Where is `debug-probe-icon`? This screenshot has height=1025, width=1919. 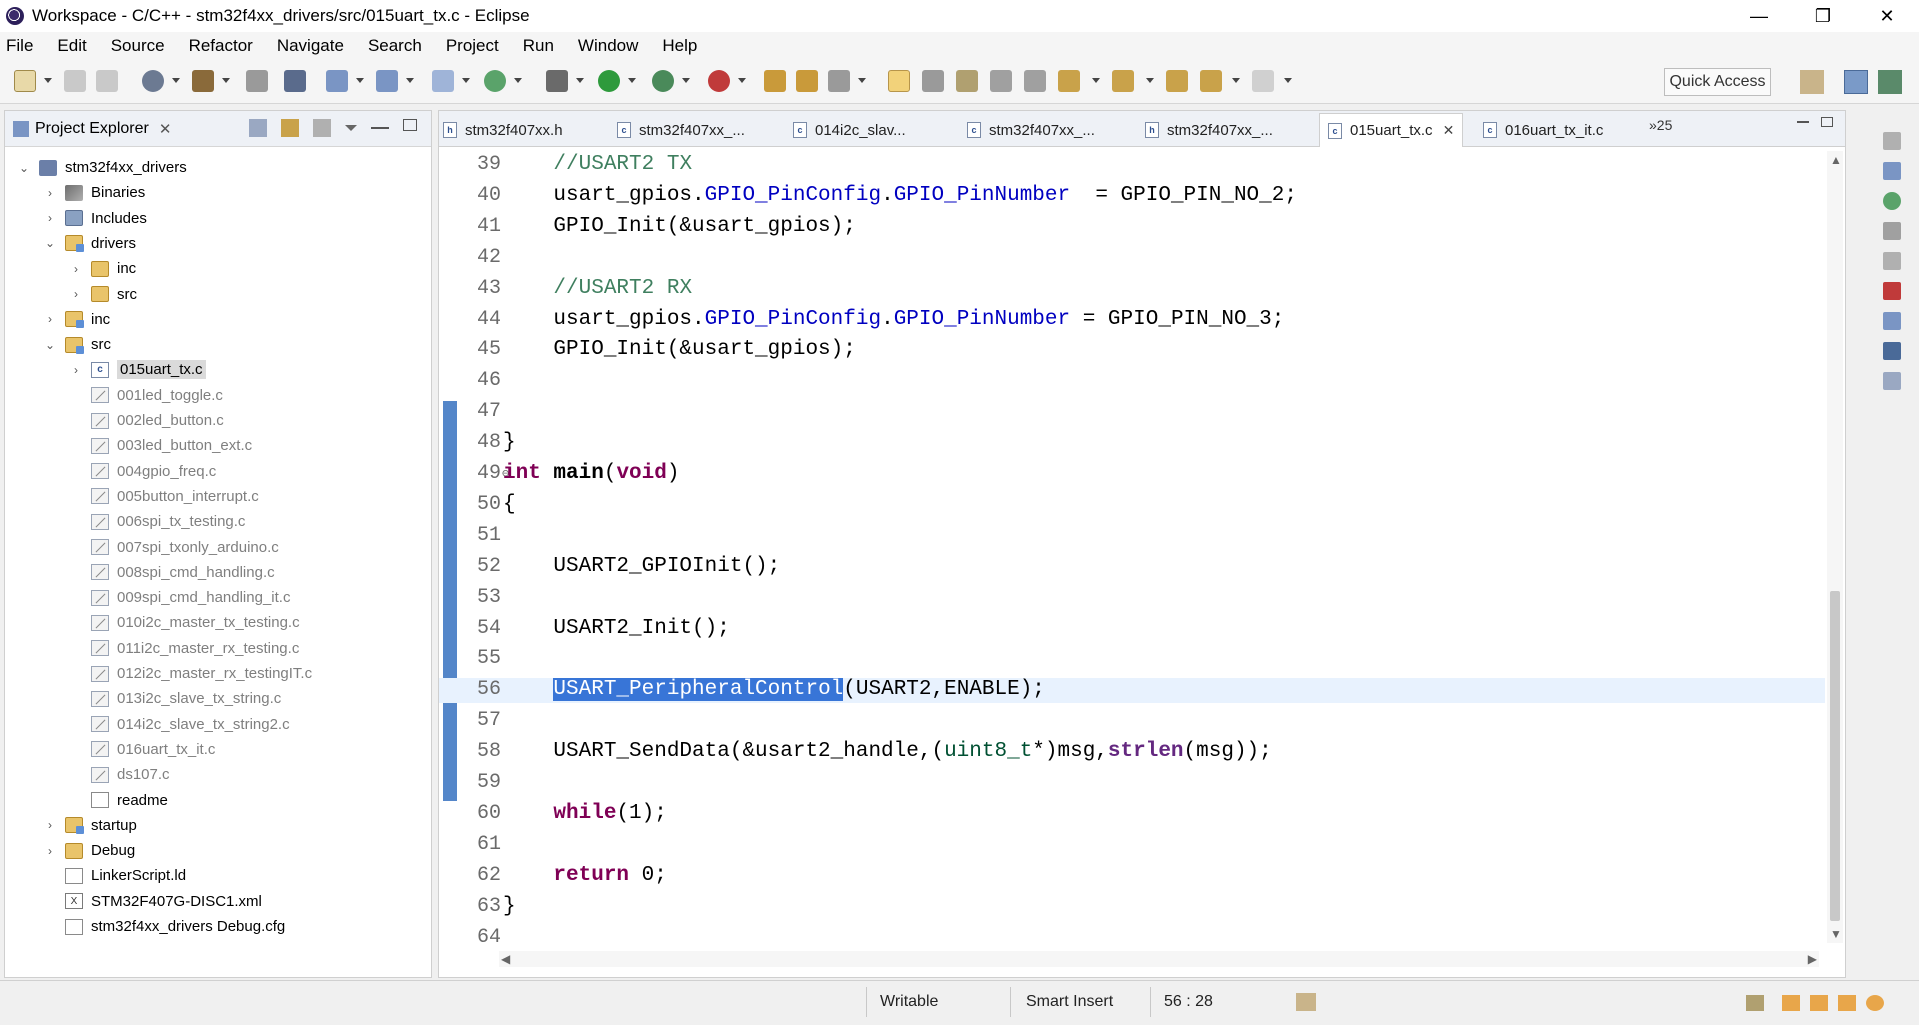 debug-probe-icon is located at coordinates (295, 81).